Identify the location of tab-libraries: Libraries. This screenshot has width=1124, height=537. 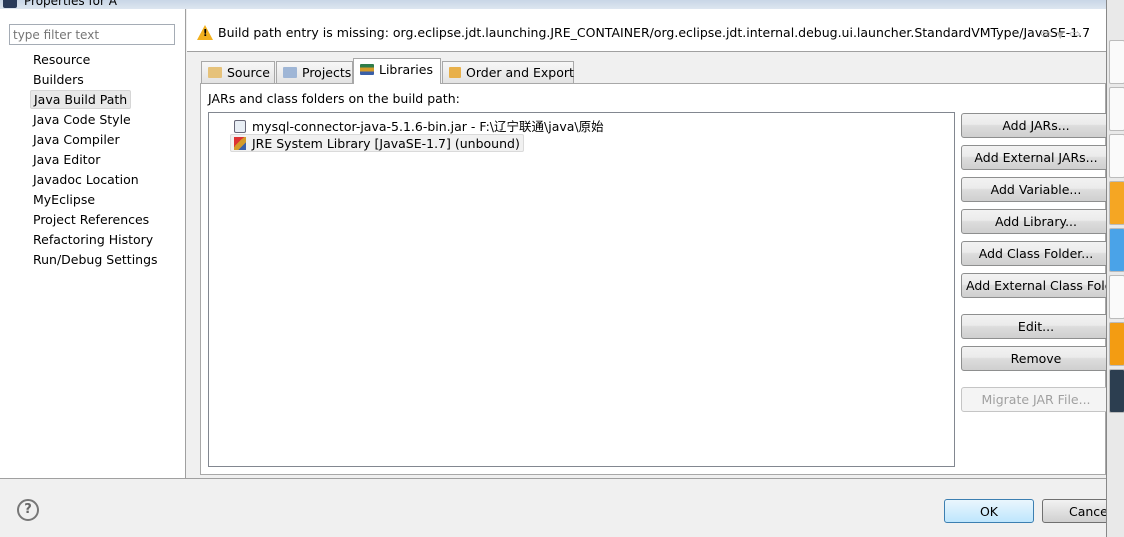
(397, 71).